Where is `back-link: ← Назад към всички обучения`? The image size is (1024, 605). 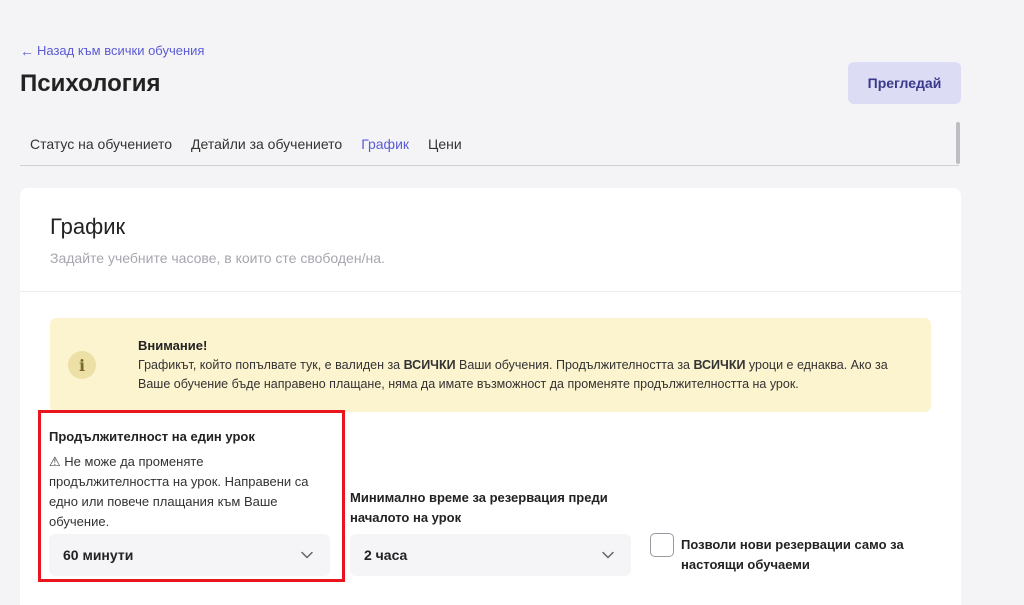 back-link: ← Назад към всички обучения is located at coordinates (112, 50).